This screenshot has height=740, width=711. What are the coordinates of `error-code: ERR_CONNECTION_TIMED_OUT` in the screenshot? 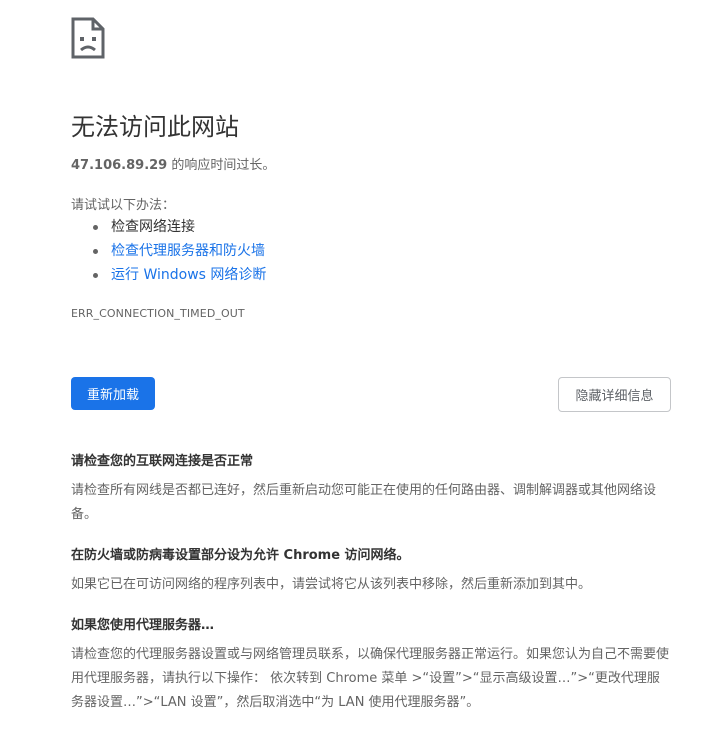 It's located at (158, 313).